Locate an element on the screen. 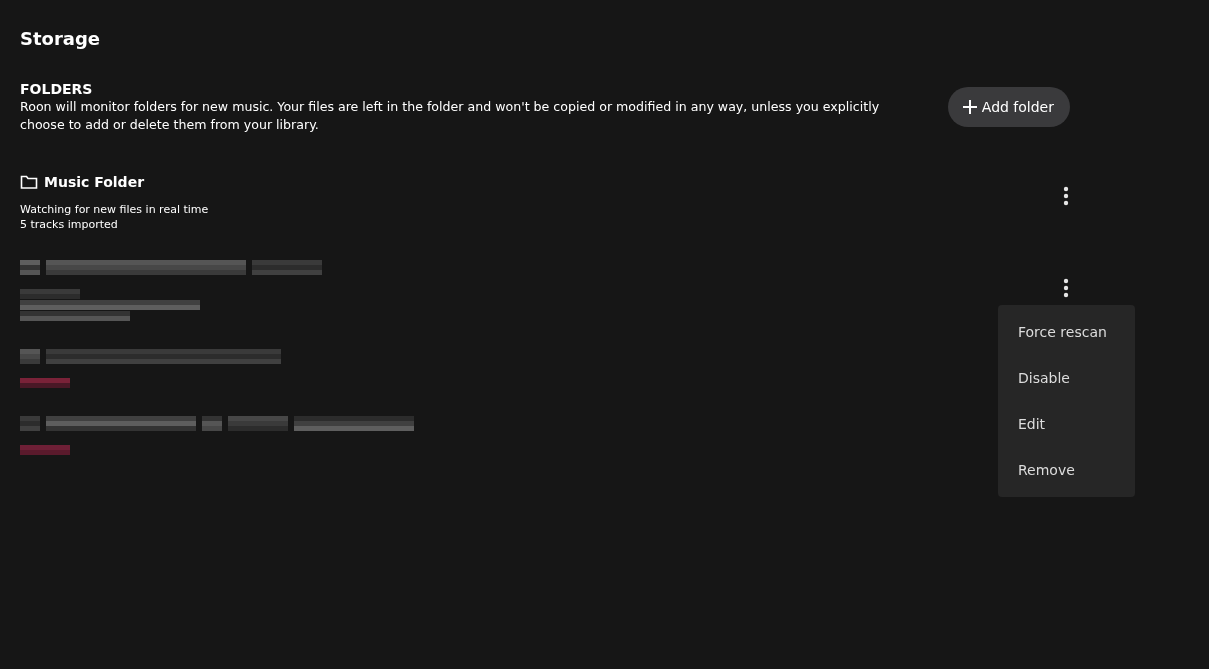  folder-status: Watching for new files in real time is located at coordinates (114, 209).